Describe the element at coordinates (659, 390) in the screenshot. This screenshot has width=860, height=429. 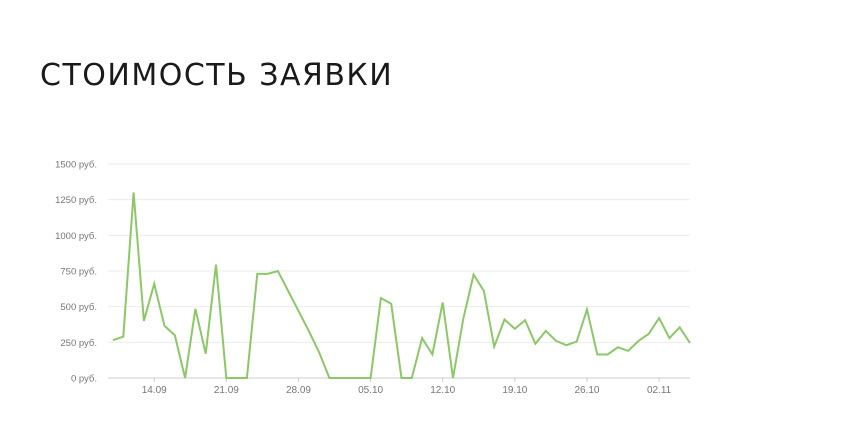
I see `x-tick-label: 02.11` at that location.